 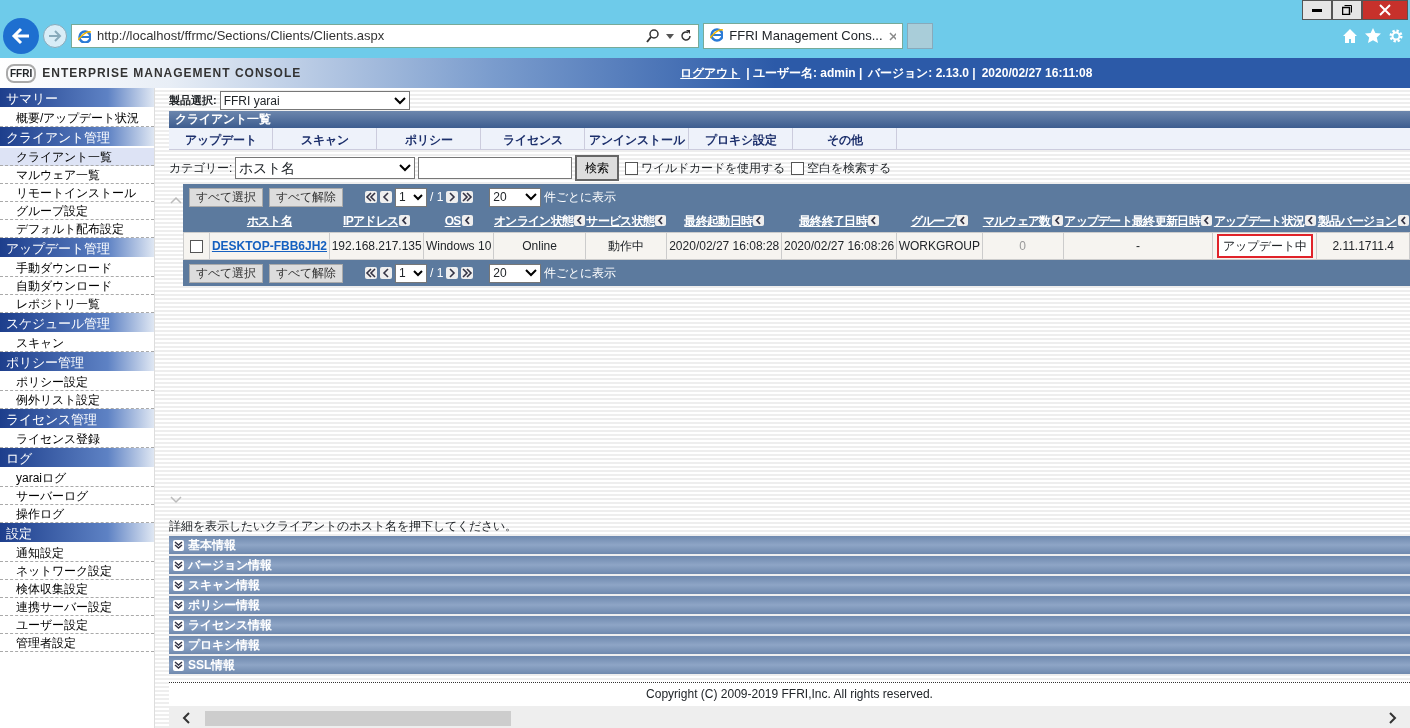 I want to click on column-header: 製品バージョン, so click(x=1357, y=221).